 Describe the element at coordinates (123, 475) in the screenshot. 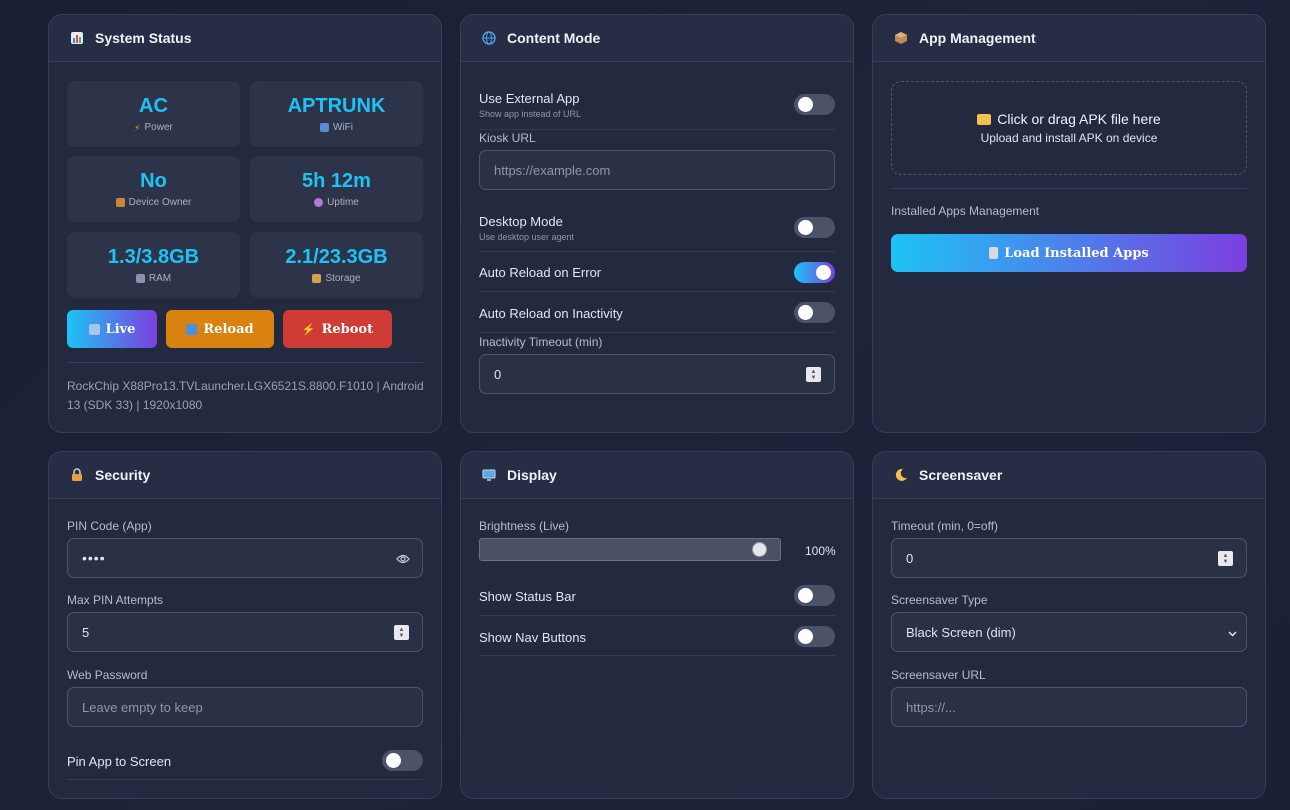

I see `security-title: Security` at that location.